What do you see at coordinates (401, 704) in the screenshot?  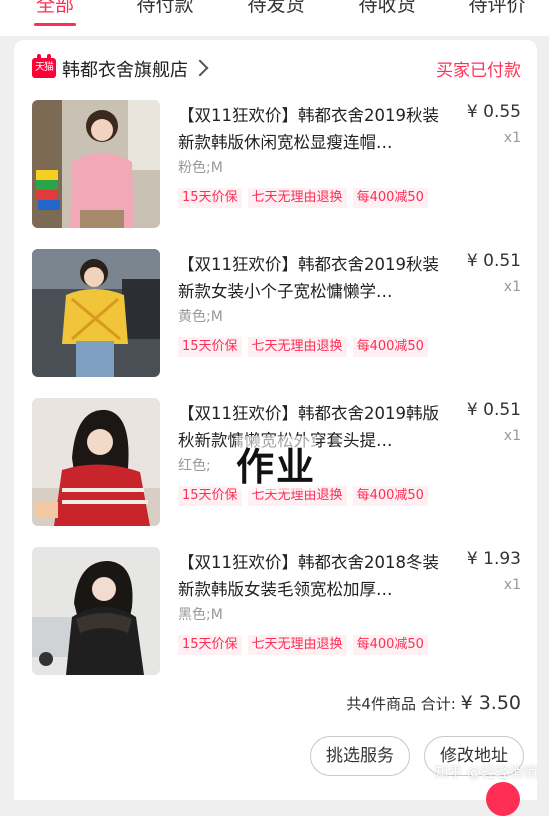 I see `summary-count: 共4件商品 合计:` at bounding box center [401, 704].